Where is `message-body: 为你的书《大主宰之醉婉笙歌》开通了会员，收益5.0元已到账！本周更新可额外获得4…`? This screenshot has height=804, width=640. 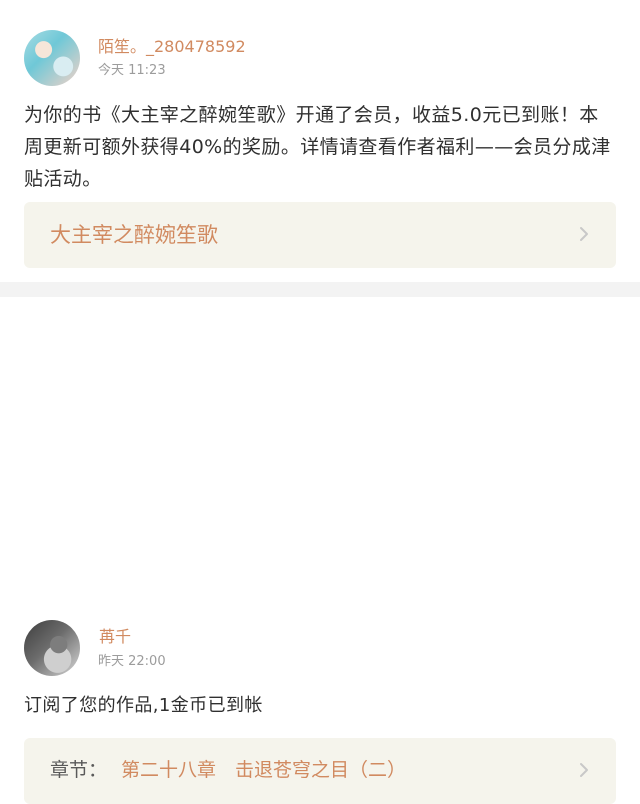
message-body: 为你的书《大主宰之醉婉笙歌》开通了会员，收益5.0元已到账！本周更新可额外获得4… is located at coordinates (317, 147).